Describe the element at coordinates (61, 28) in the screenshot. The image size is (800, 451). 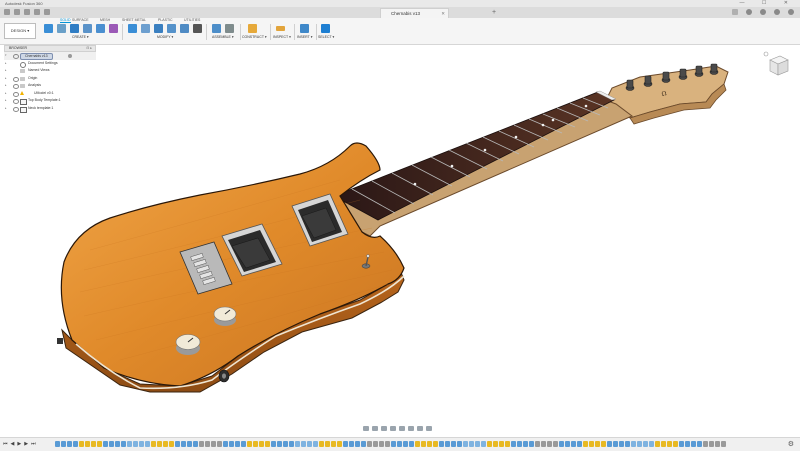
I see `extrude-icon` at that location.